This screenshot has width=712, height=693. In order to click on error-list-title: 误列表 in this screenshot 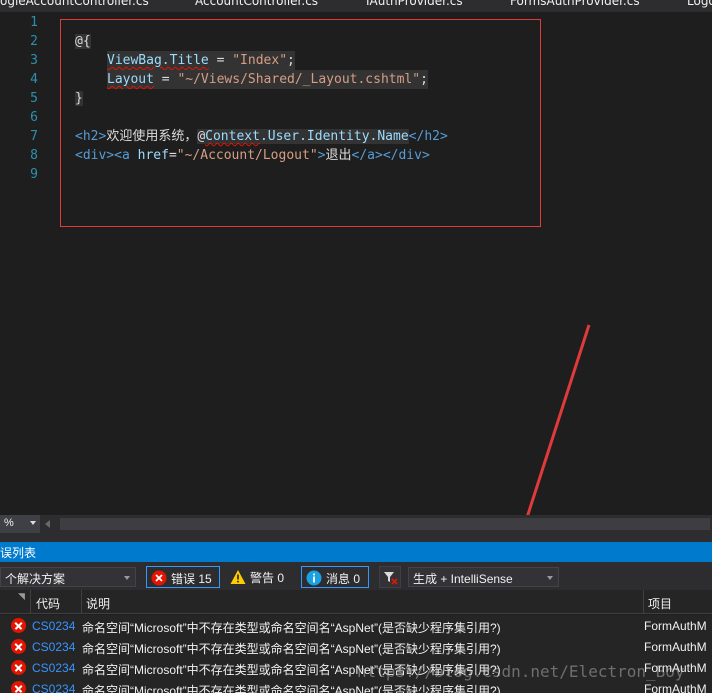, I will do `click(18, 553)`.